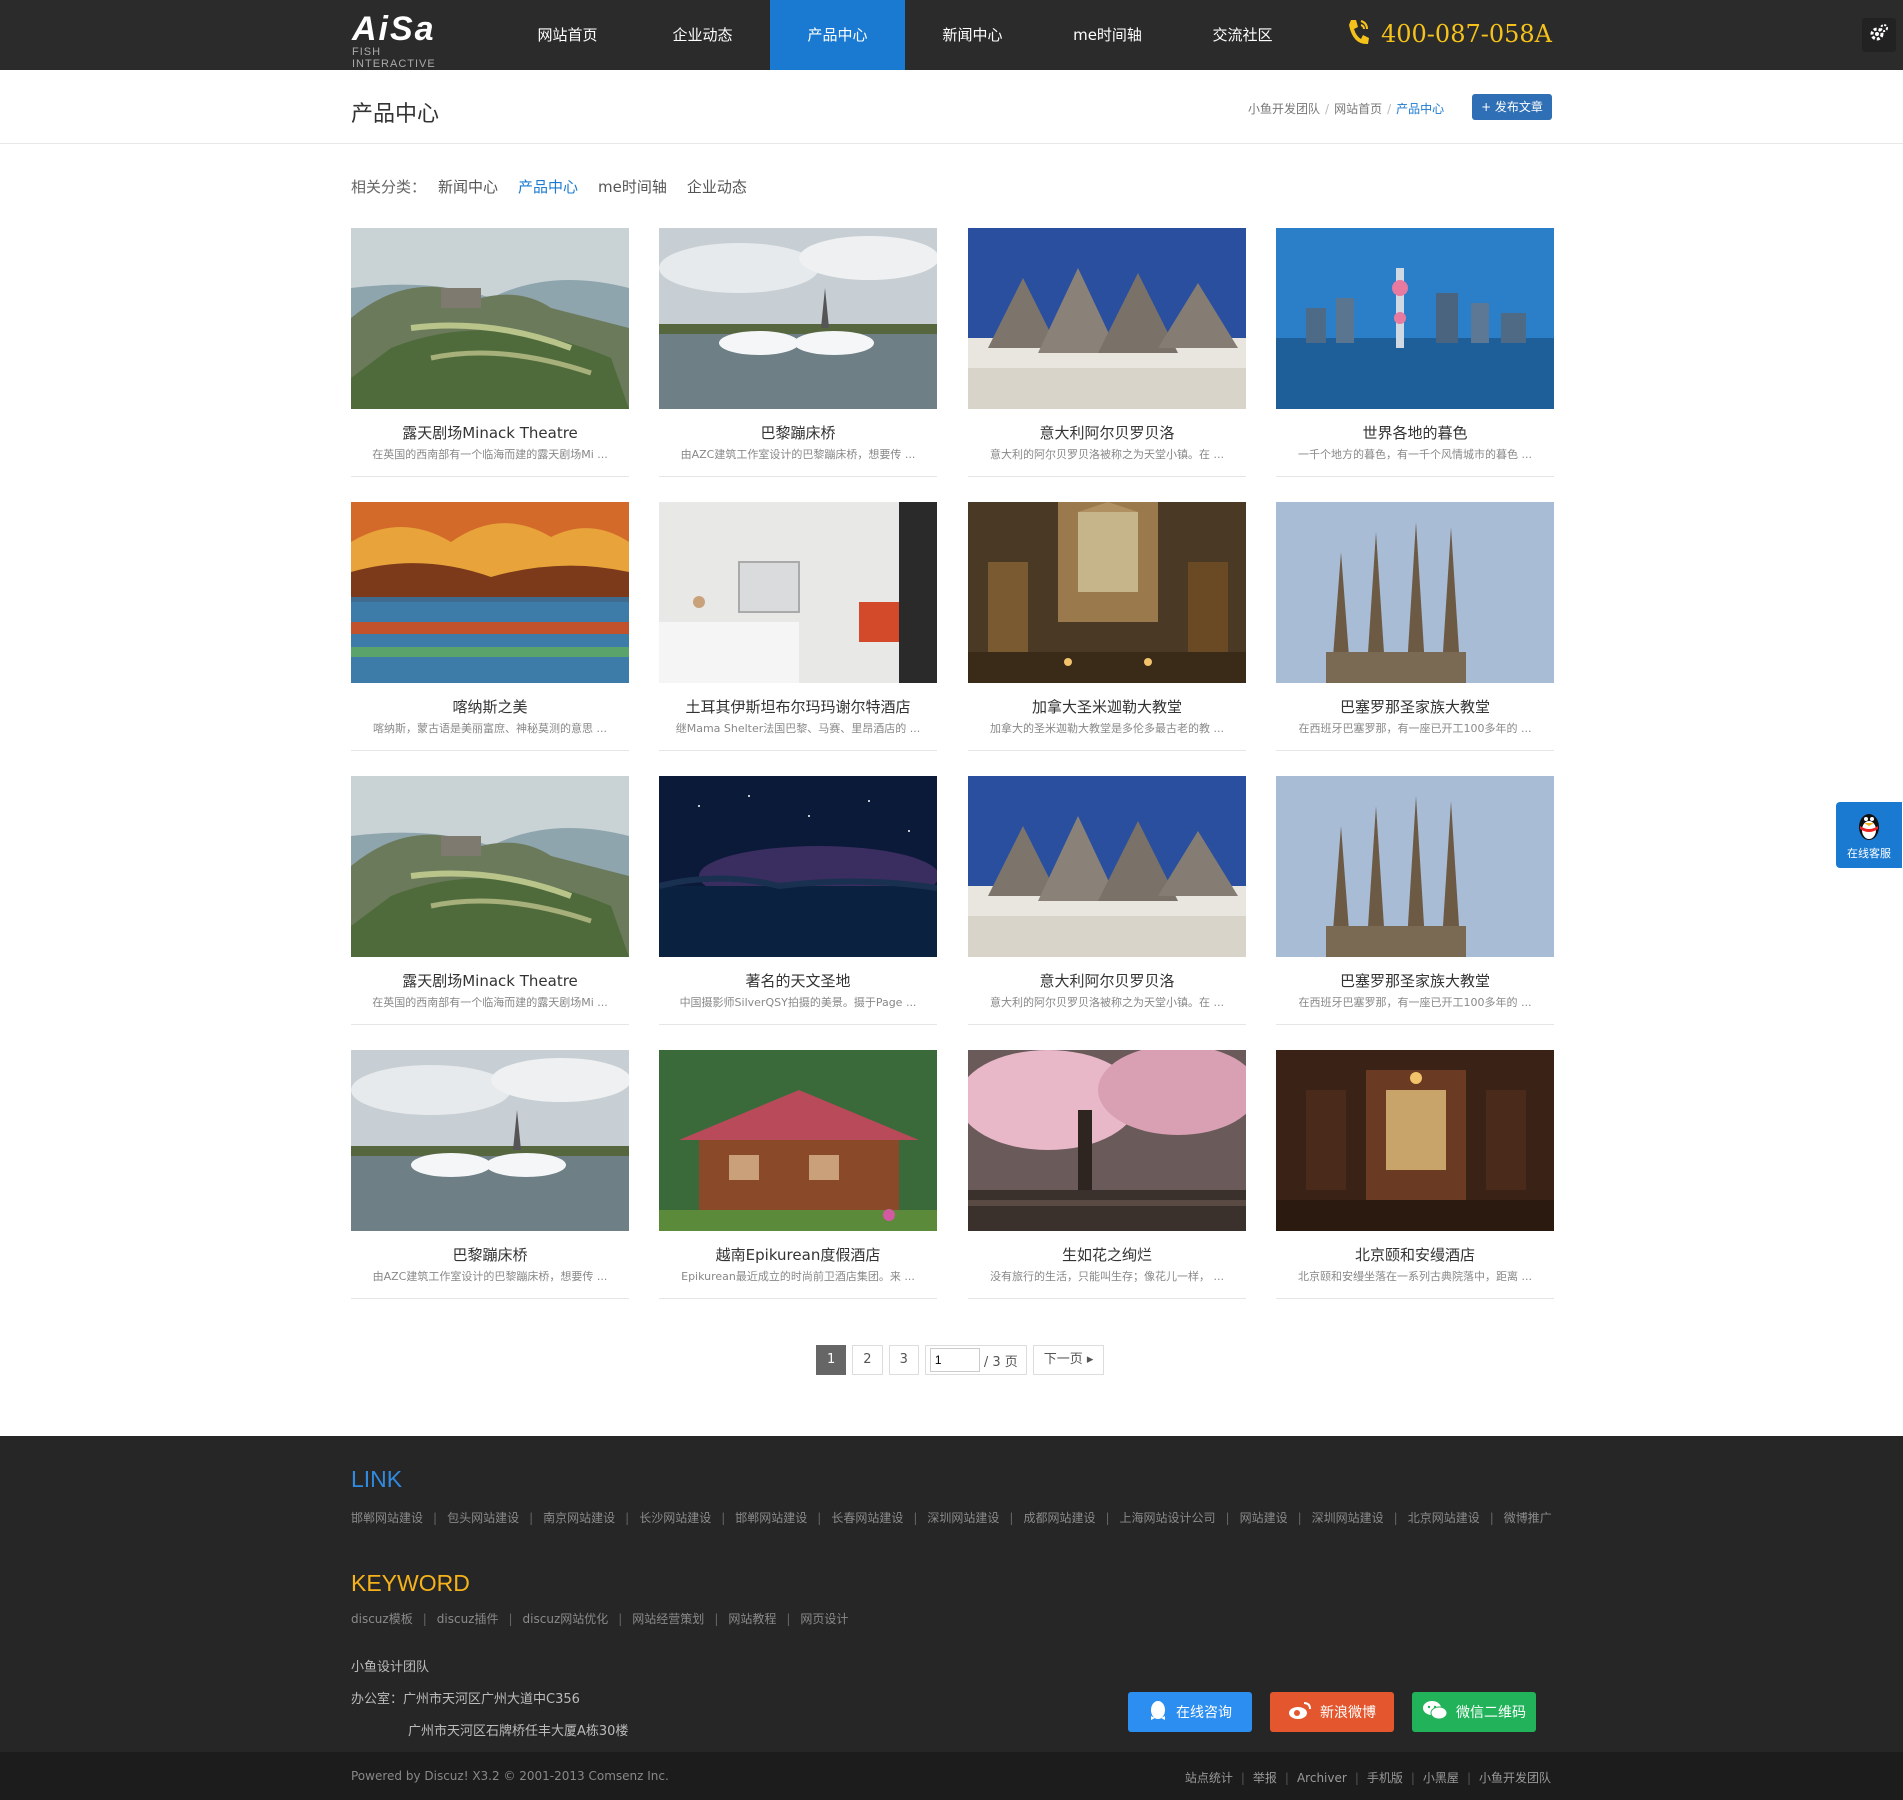  Describe the element at coordinates (798, 1254) in the screenshot. I see `product-title: 越南Epikurean度假酒店` at that location.